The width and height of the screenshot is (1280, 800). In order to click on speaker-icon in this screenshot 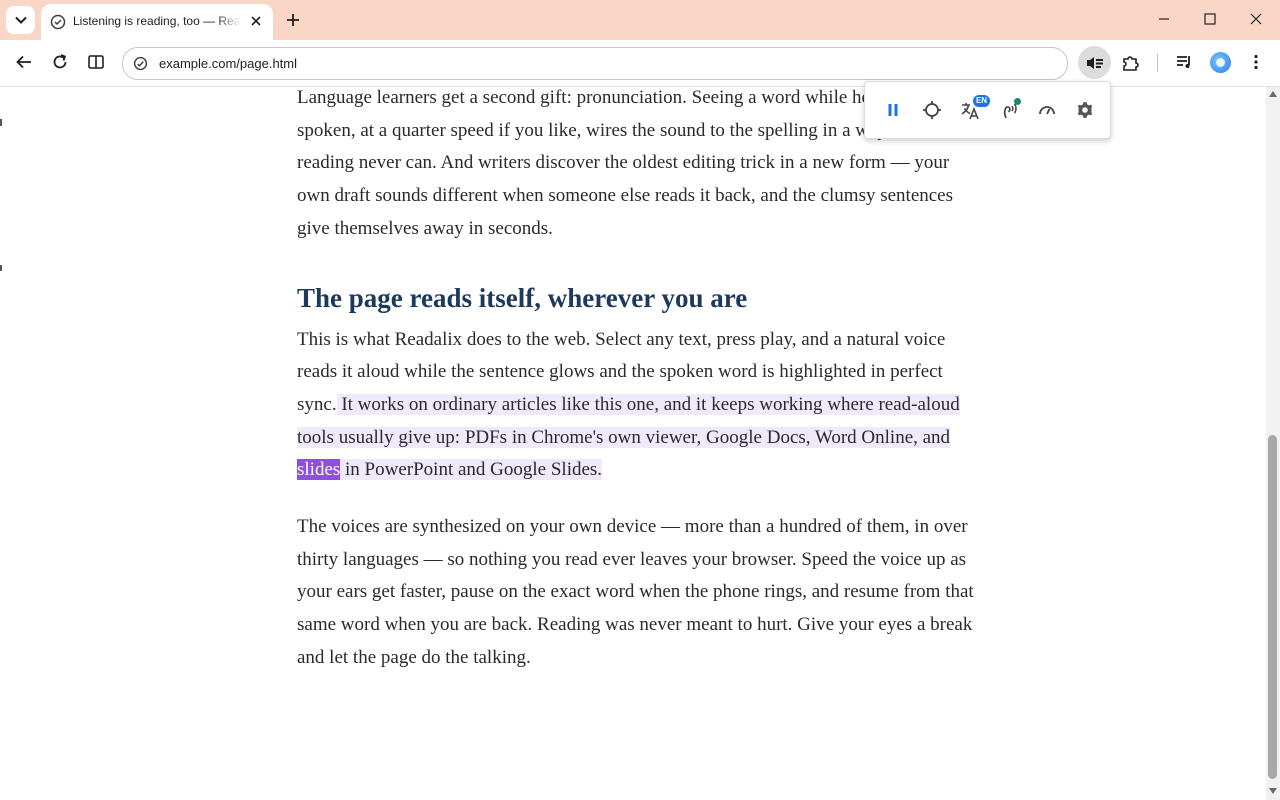, I will do `click(1094, 62)`.